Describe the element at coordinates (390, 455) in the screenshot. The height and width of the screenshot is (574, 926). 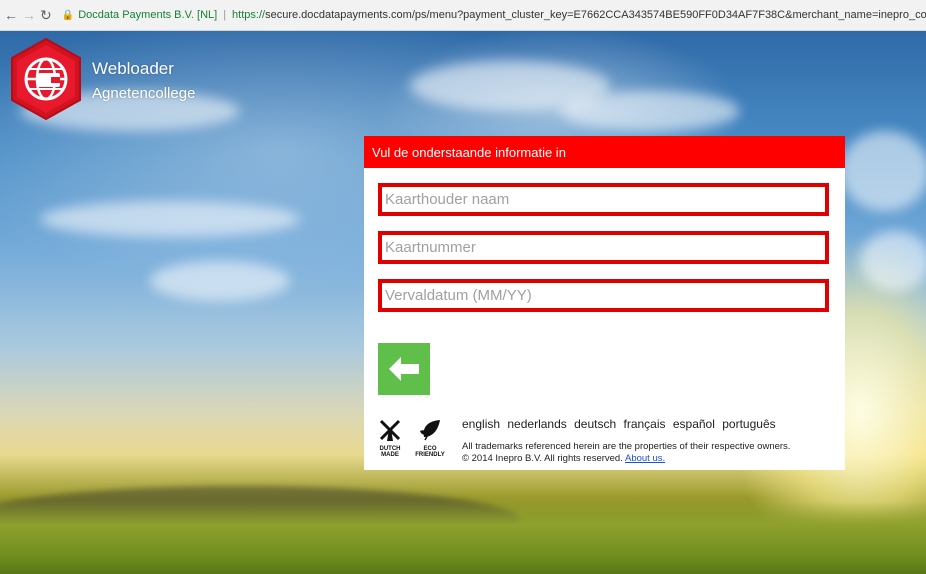
I see `dutch-label-2: MADE` at that location.